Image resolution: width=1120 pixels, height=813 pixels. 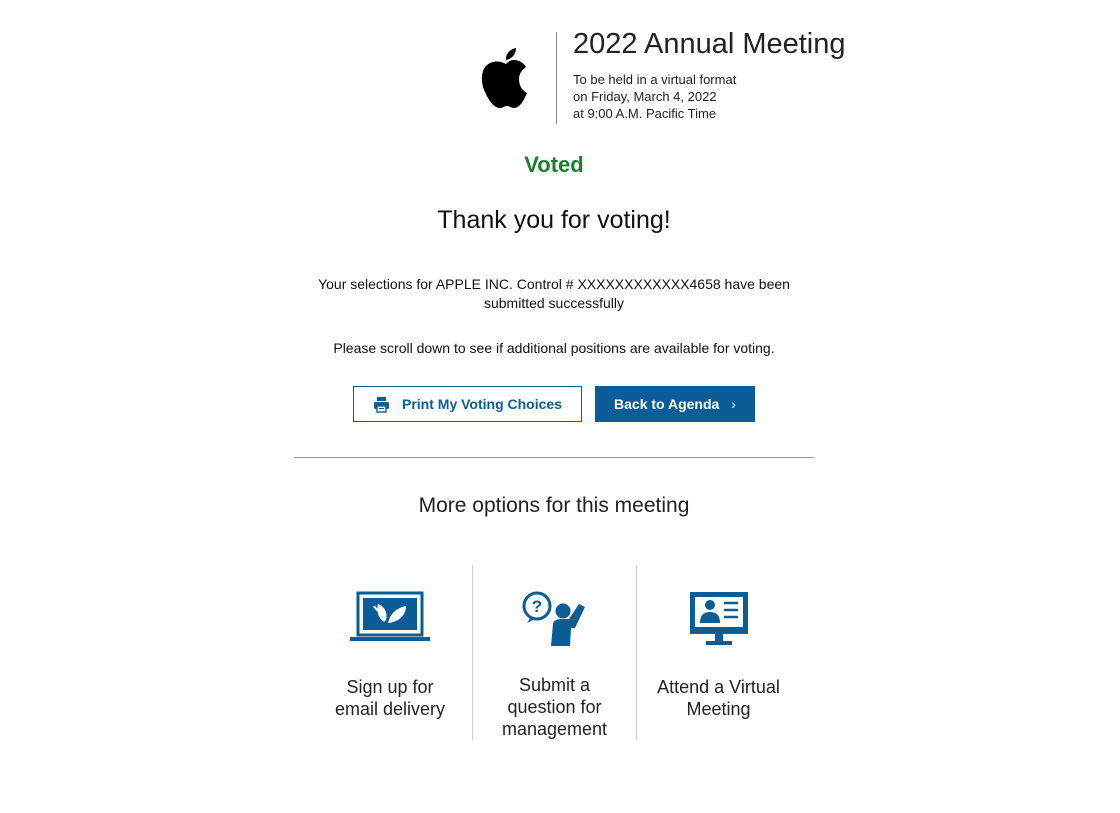 What do you see at coordinates (506, 78) in the screenshot?
I see `apple-logo` at bounding box center [506, 78].